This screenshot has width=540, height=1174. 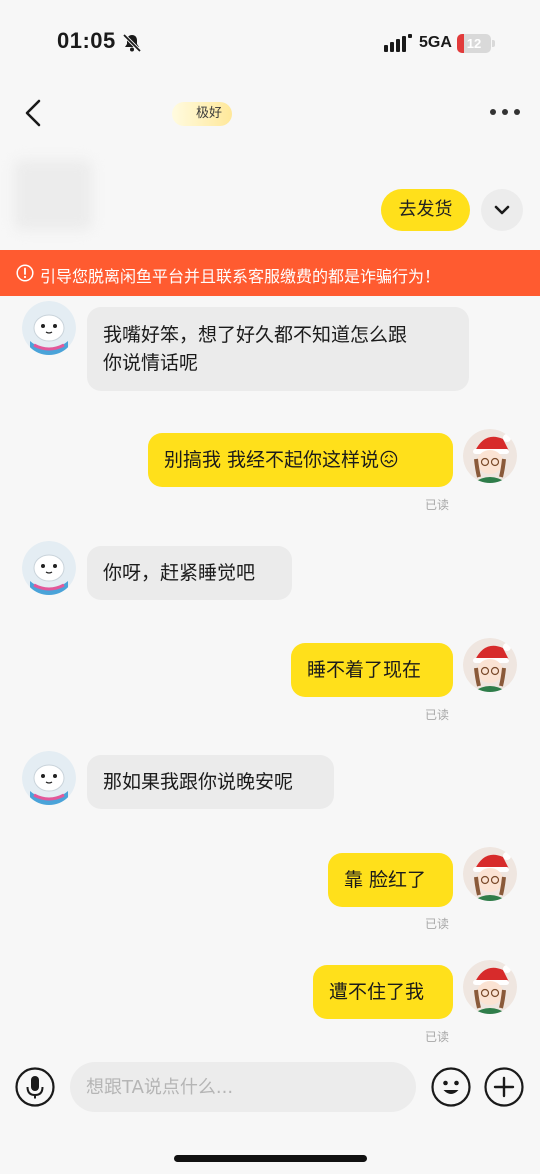 I want to click on message-text: 那如果我跟你说晚安呢, so click(x=198, y=782).